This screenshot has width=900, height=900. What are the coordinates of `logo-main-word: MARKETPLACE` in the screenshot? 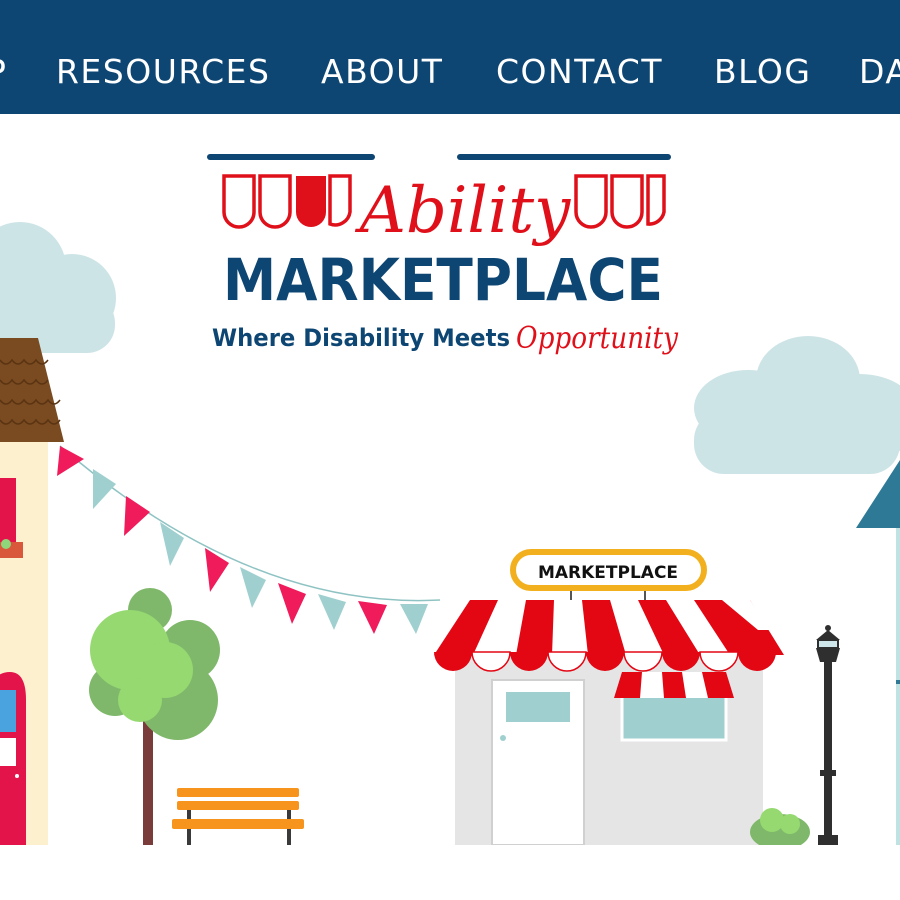 It's located at (443, 280).